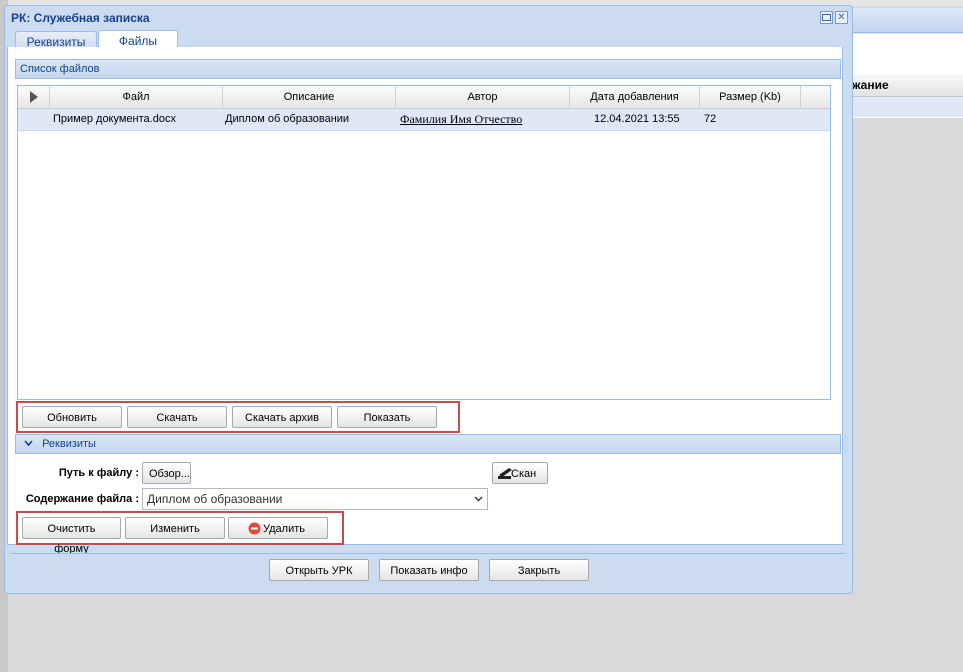 The image size is (963, 672). I want to click on window-tools: ✕, so click(834, 17).